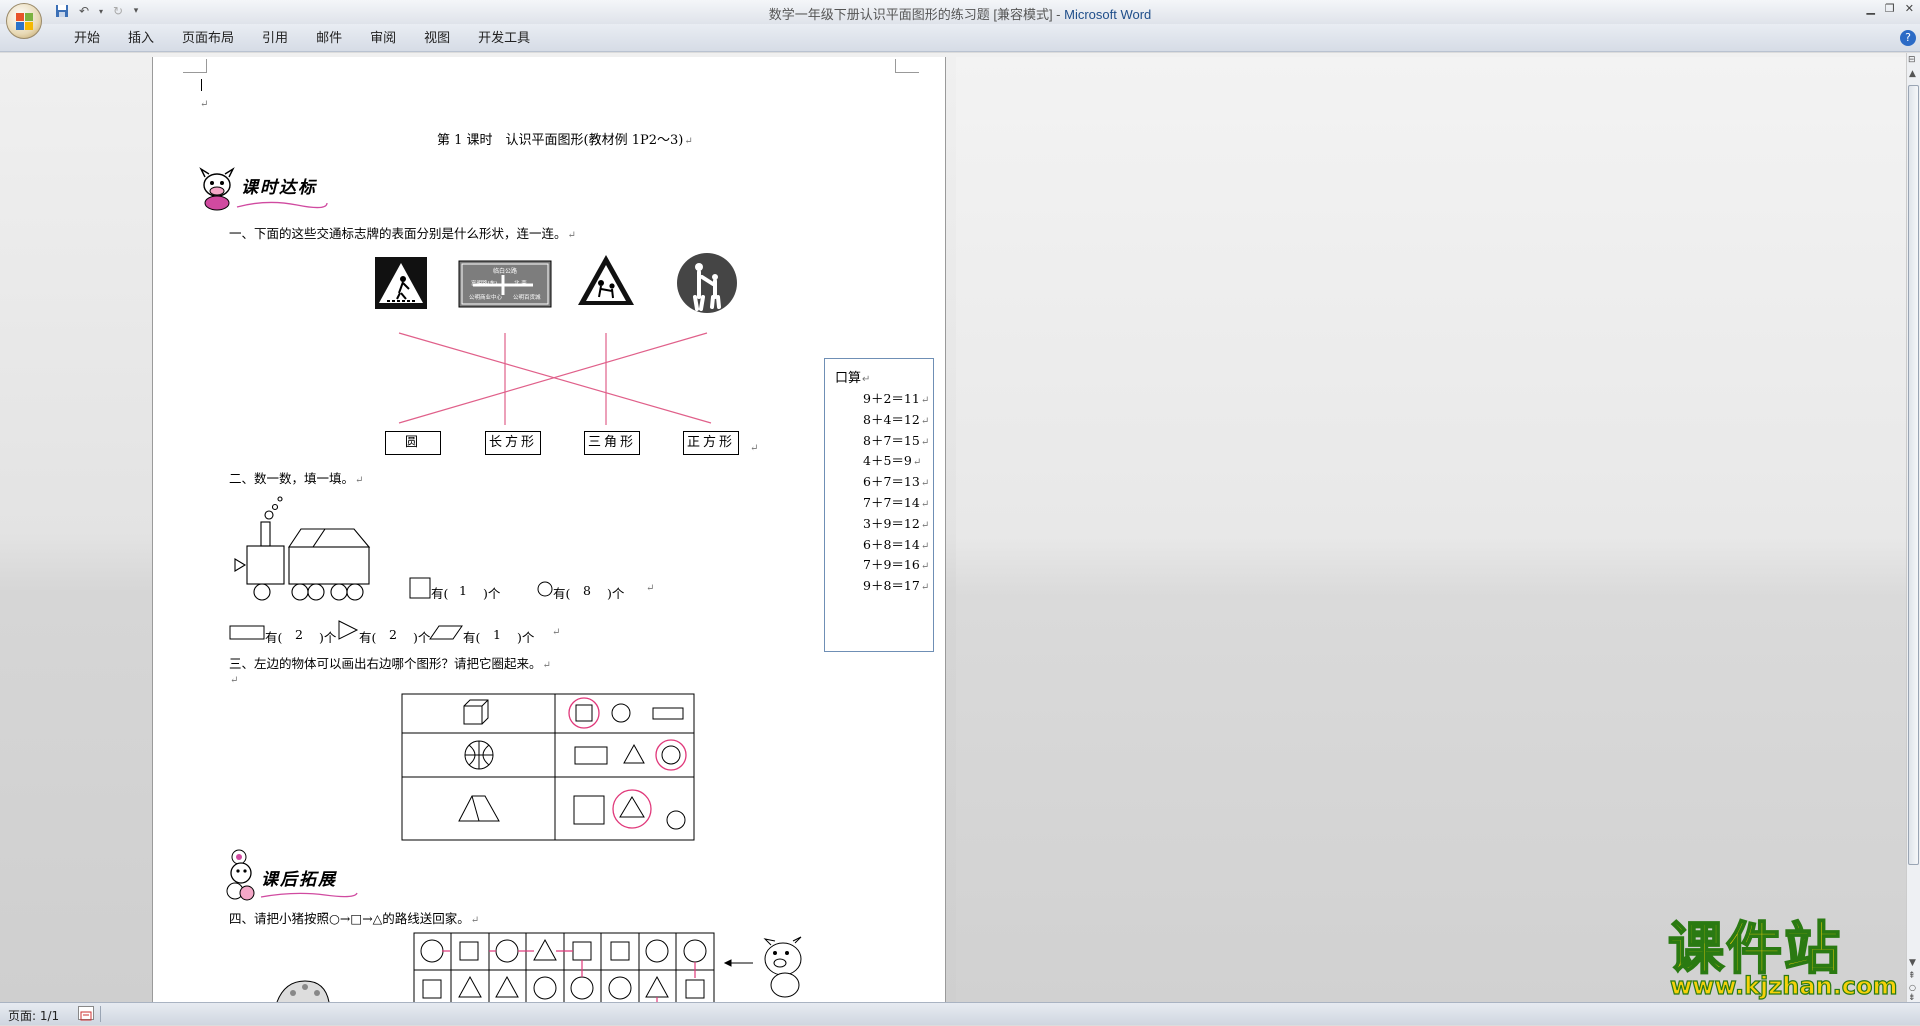  What do you see at coordinates (545, 589) in the screenshot?
I see `circle-shape-icon` at bounding box center [545, 589].